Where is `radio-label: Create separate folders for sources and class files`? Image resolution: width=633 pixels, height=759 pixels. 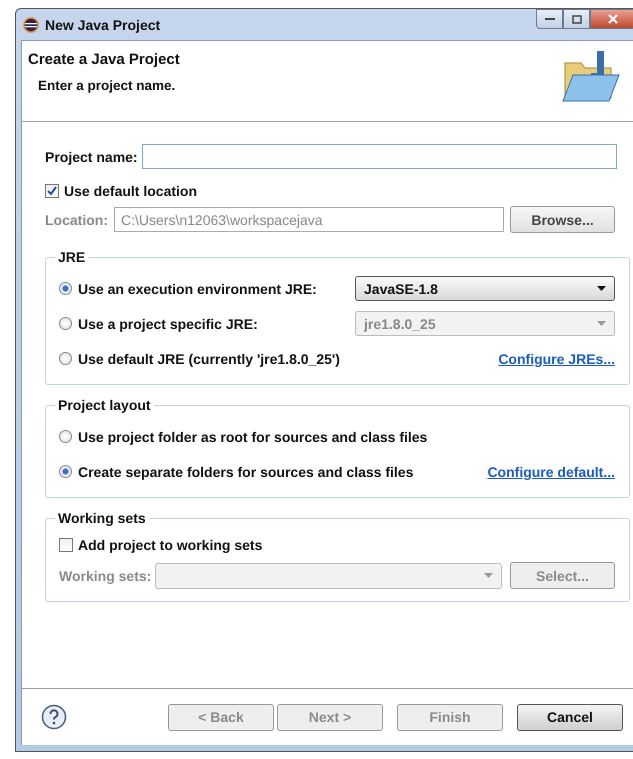
radio-label: Create separate folders for sources and class files is located at coordinates (246, 472).